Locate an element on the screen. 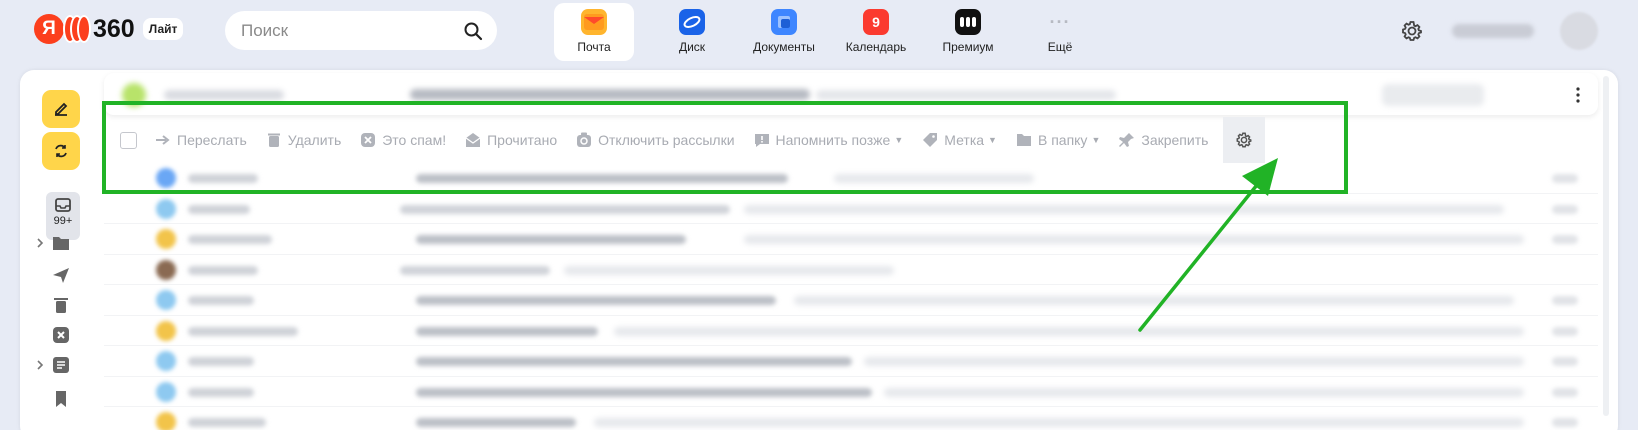 The width and height of the screenshot is (1638, 430). trash-icon is located at coordinates (61, 305).